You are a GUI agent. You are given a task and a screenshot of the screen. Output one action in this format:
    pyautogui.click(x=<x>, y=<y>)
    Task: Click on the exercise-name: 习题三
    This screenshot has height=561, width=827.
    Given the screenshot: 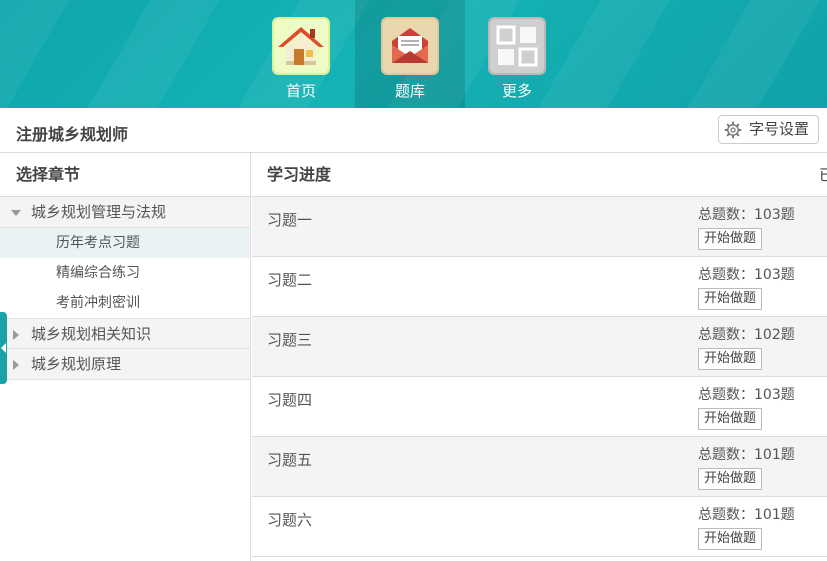 What is the action you would take?
    pyautogui.click(x=290, y=340)
    